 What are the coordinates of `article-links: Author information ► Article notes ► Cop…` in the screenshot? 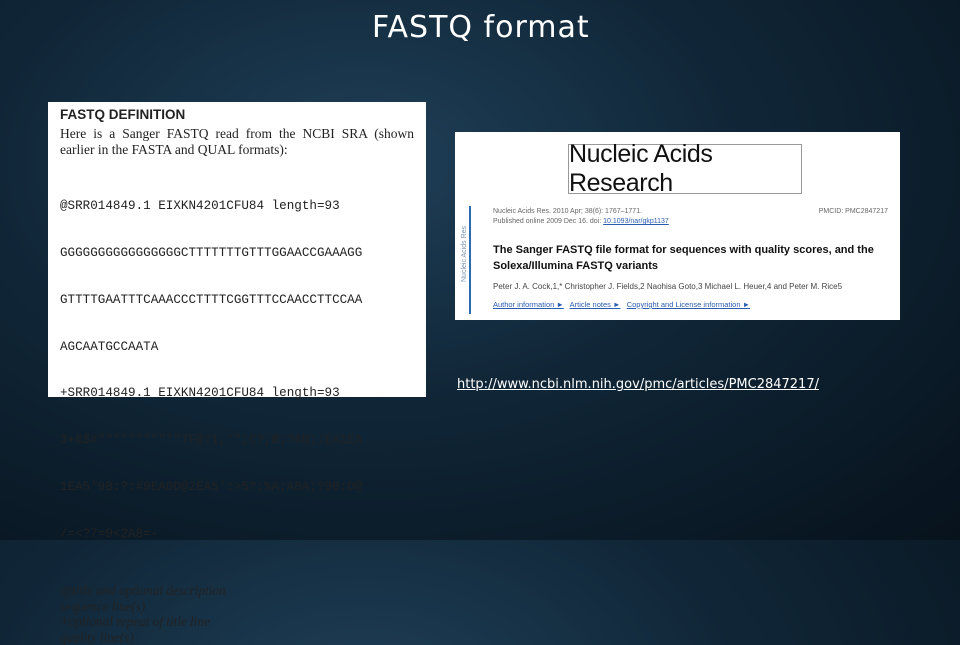 It's located at (621, 304).